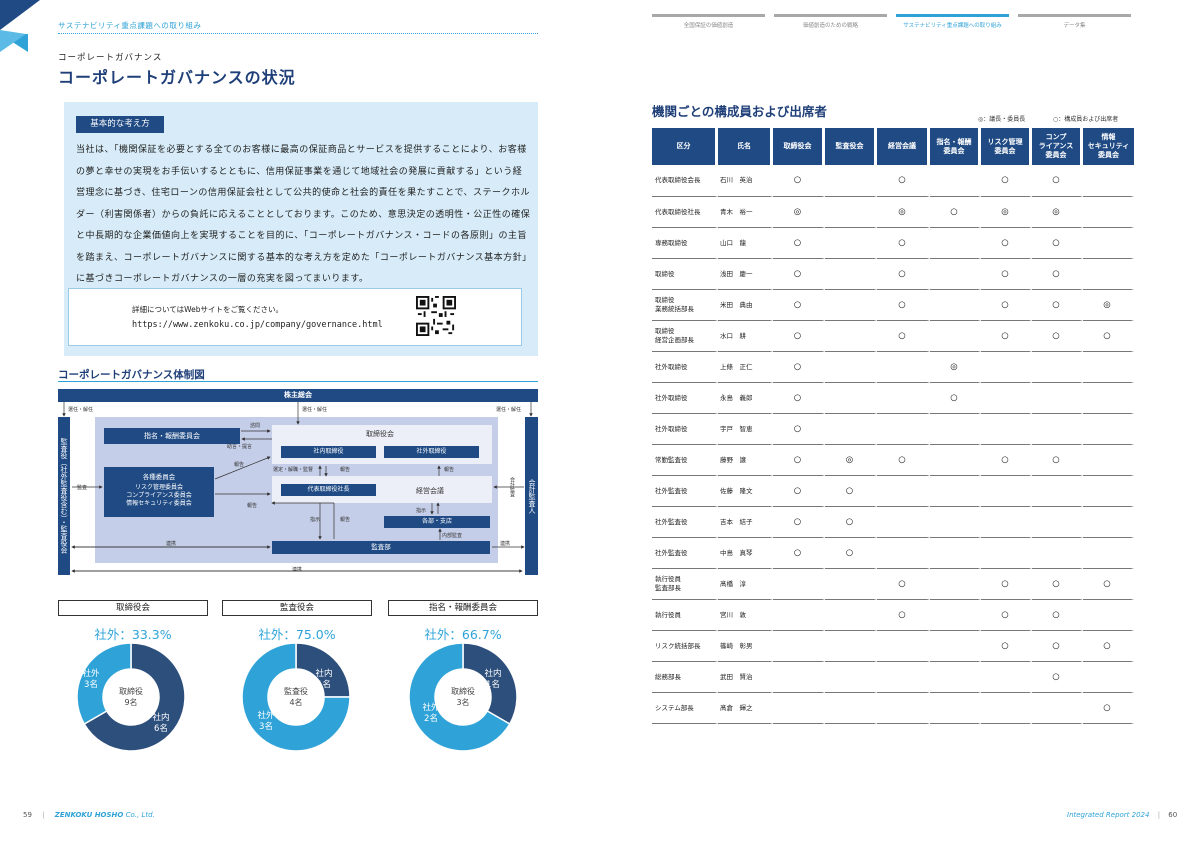 The width and height of the screenshot is (1191, 842). What do you see at coordinates (708, 25) in the screenshot?
I see `nav-item-value-creation: 全国保証の価値創造` at bounding box center [708, 25].